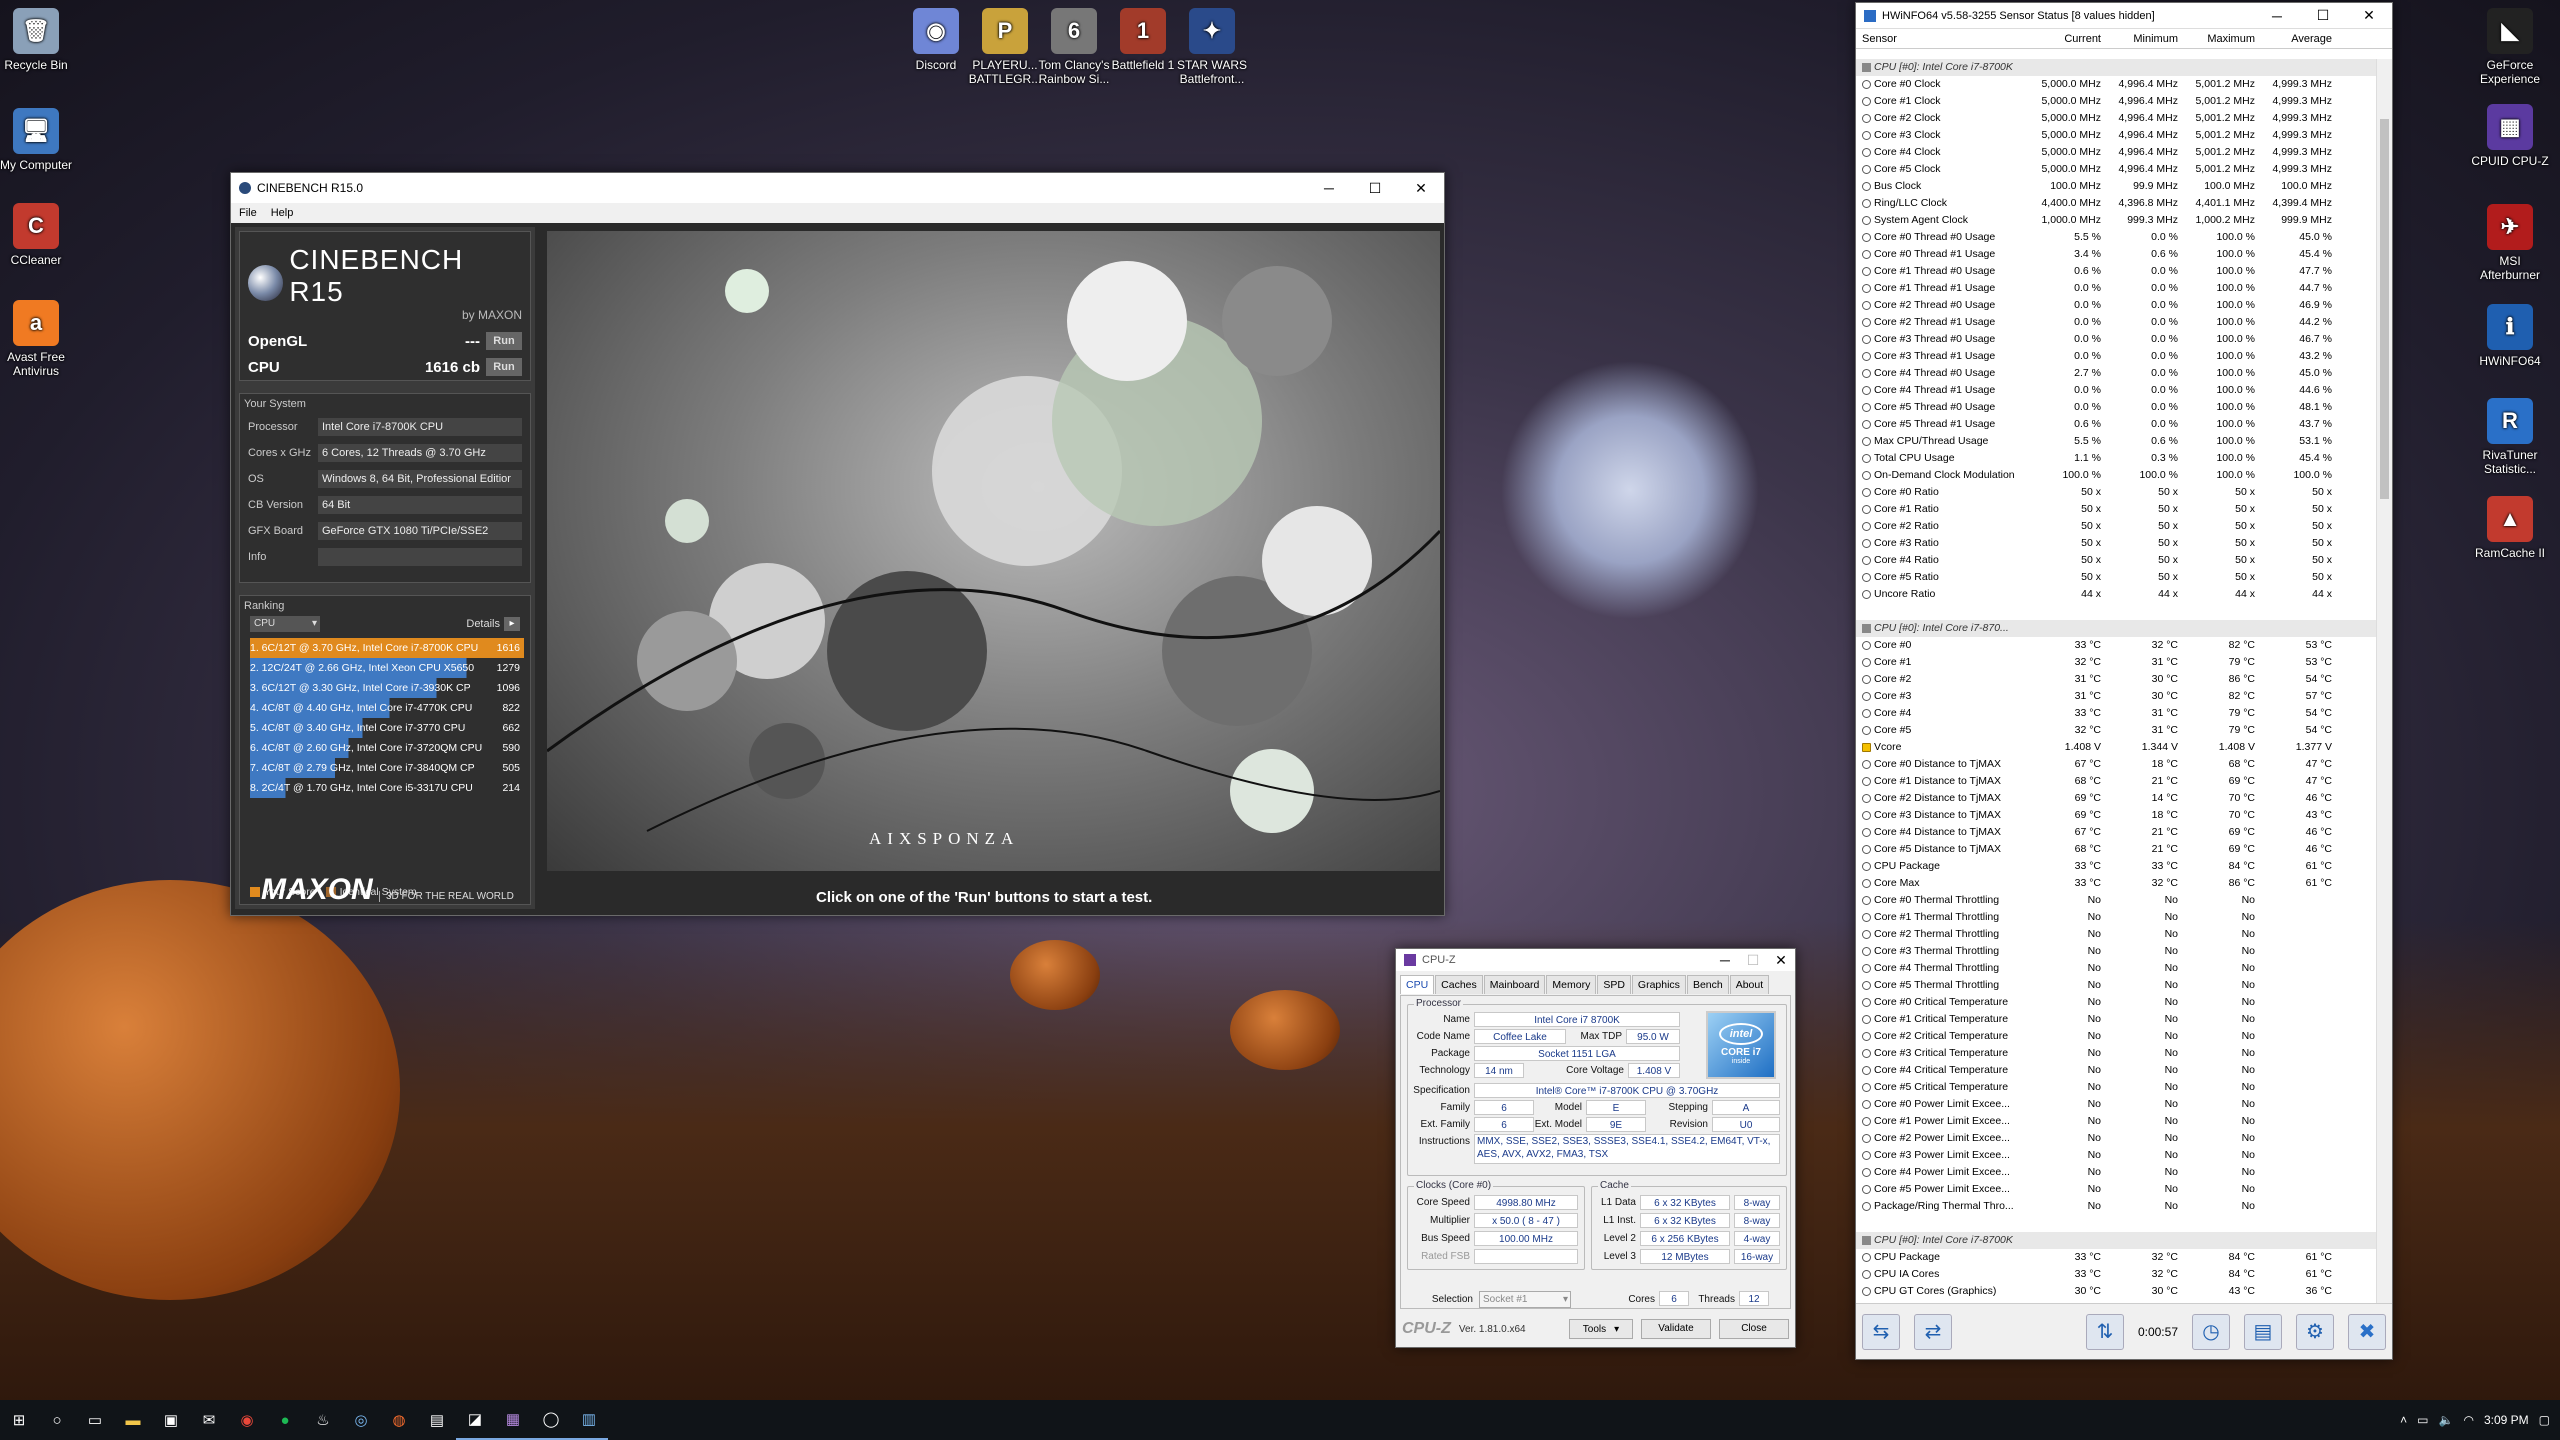 Image resolution: width=2560 pixels, height=1440 pixels. Describe the element at coordinates (2263, 1331) in the screenshot. I see `report-icon: ▤` at that location.